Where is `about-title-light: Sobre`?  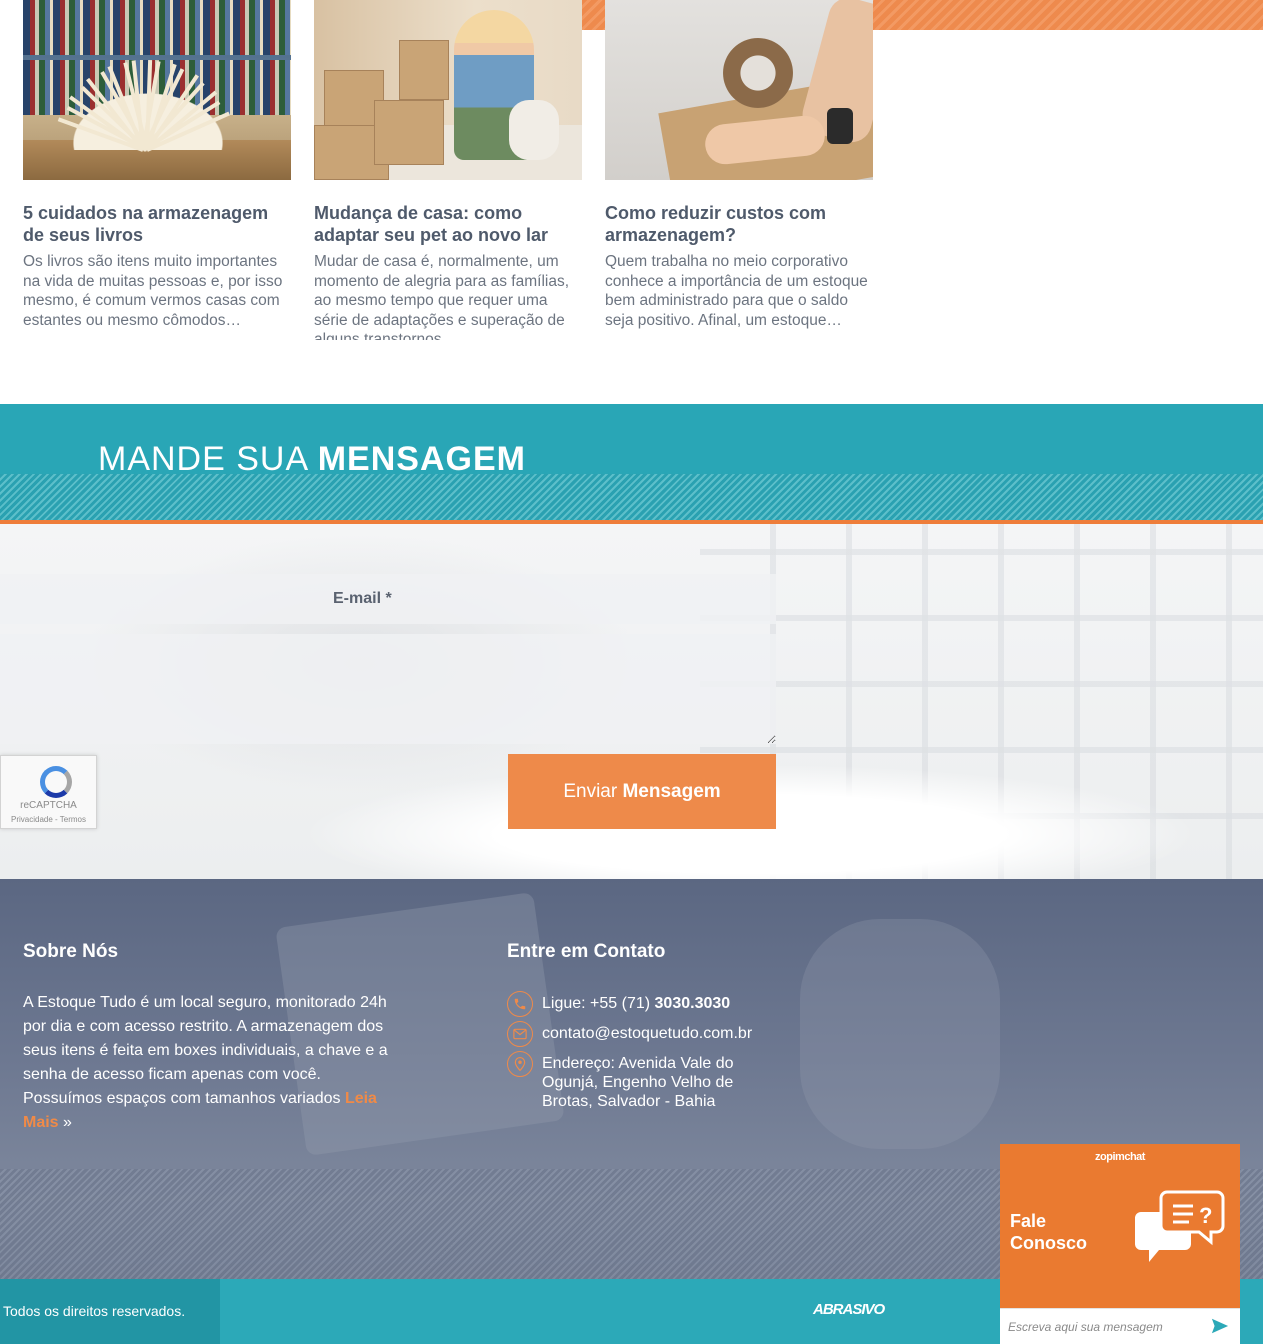
about-title-light: Sobre is located at coordinates (50, 951).